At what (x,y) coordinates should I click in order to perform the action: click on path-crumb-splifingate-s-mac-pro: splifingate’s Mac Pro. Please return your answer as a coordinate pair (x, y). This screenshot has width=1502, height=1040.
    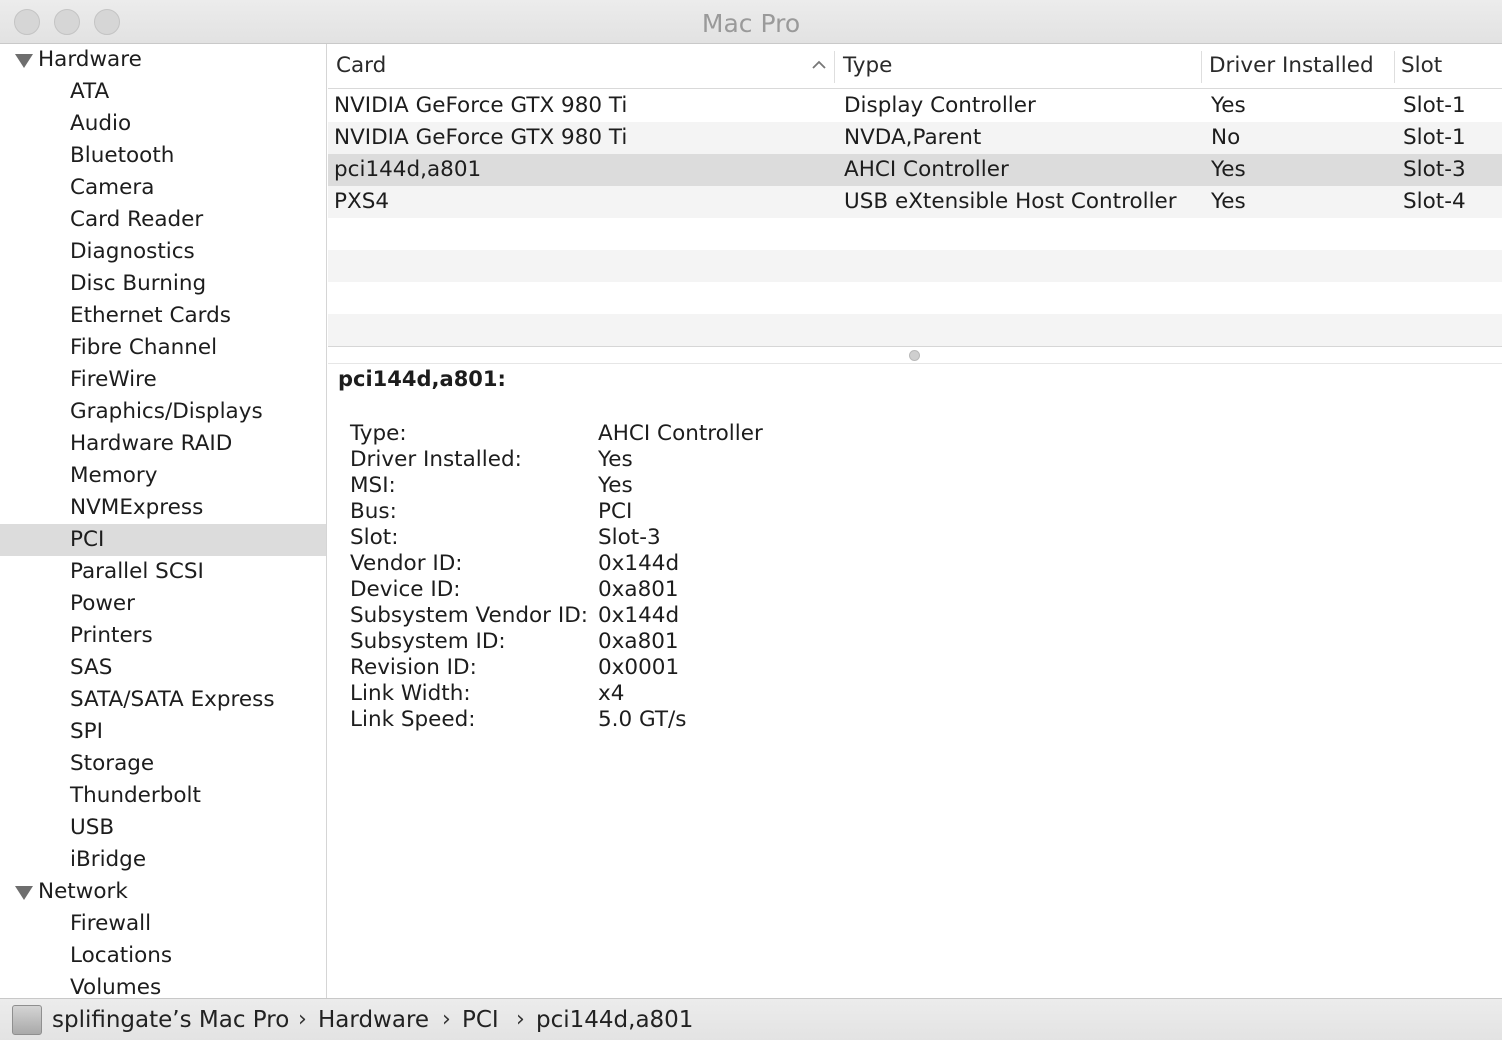
    Looking at the image, I should click on (170, 1019).